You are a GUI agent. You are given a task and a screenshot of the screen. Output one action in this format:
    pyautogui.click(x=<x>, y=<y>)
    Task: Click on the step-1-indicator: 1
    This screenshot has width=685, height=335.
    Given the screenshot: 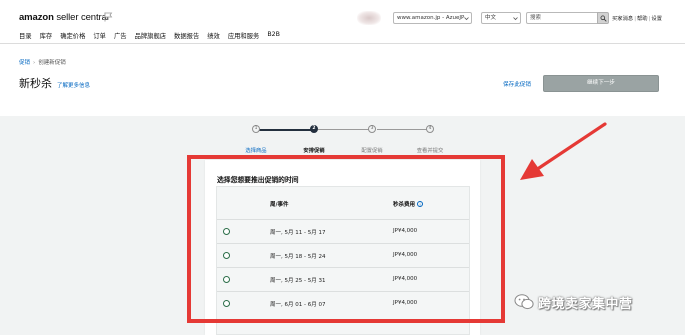 What is the action you would take?
    pyautogui.click(x=256, y=129)
    